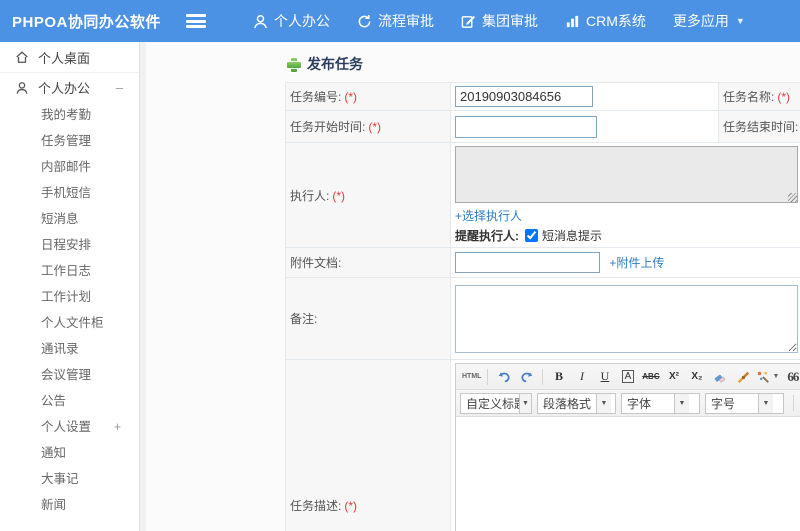 This screenshot has height=531, width=800. I want to click on redo-icon, so click(527, 376).